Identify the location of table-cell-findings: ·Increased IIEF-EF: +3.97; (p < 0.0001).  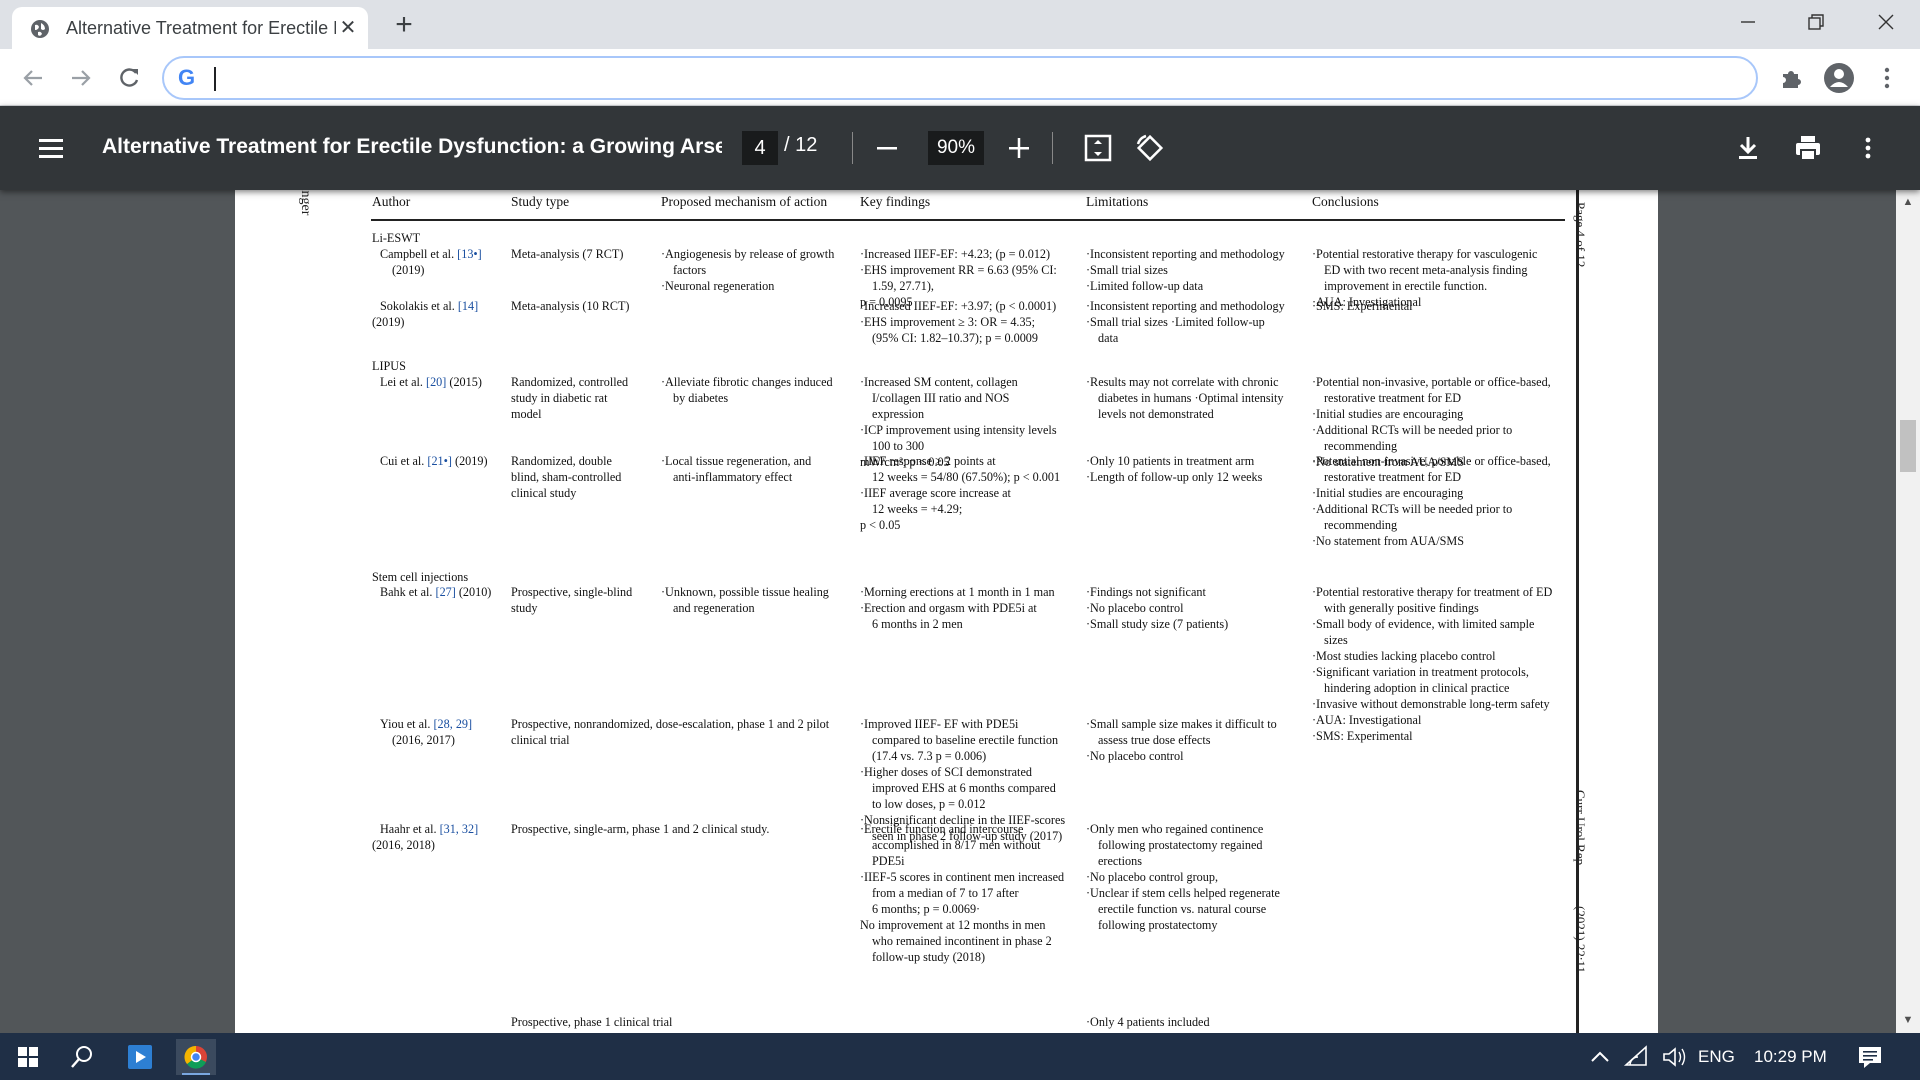
(958, 306).